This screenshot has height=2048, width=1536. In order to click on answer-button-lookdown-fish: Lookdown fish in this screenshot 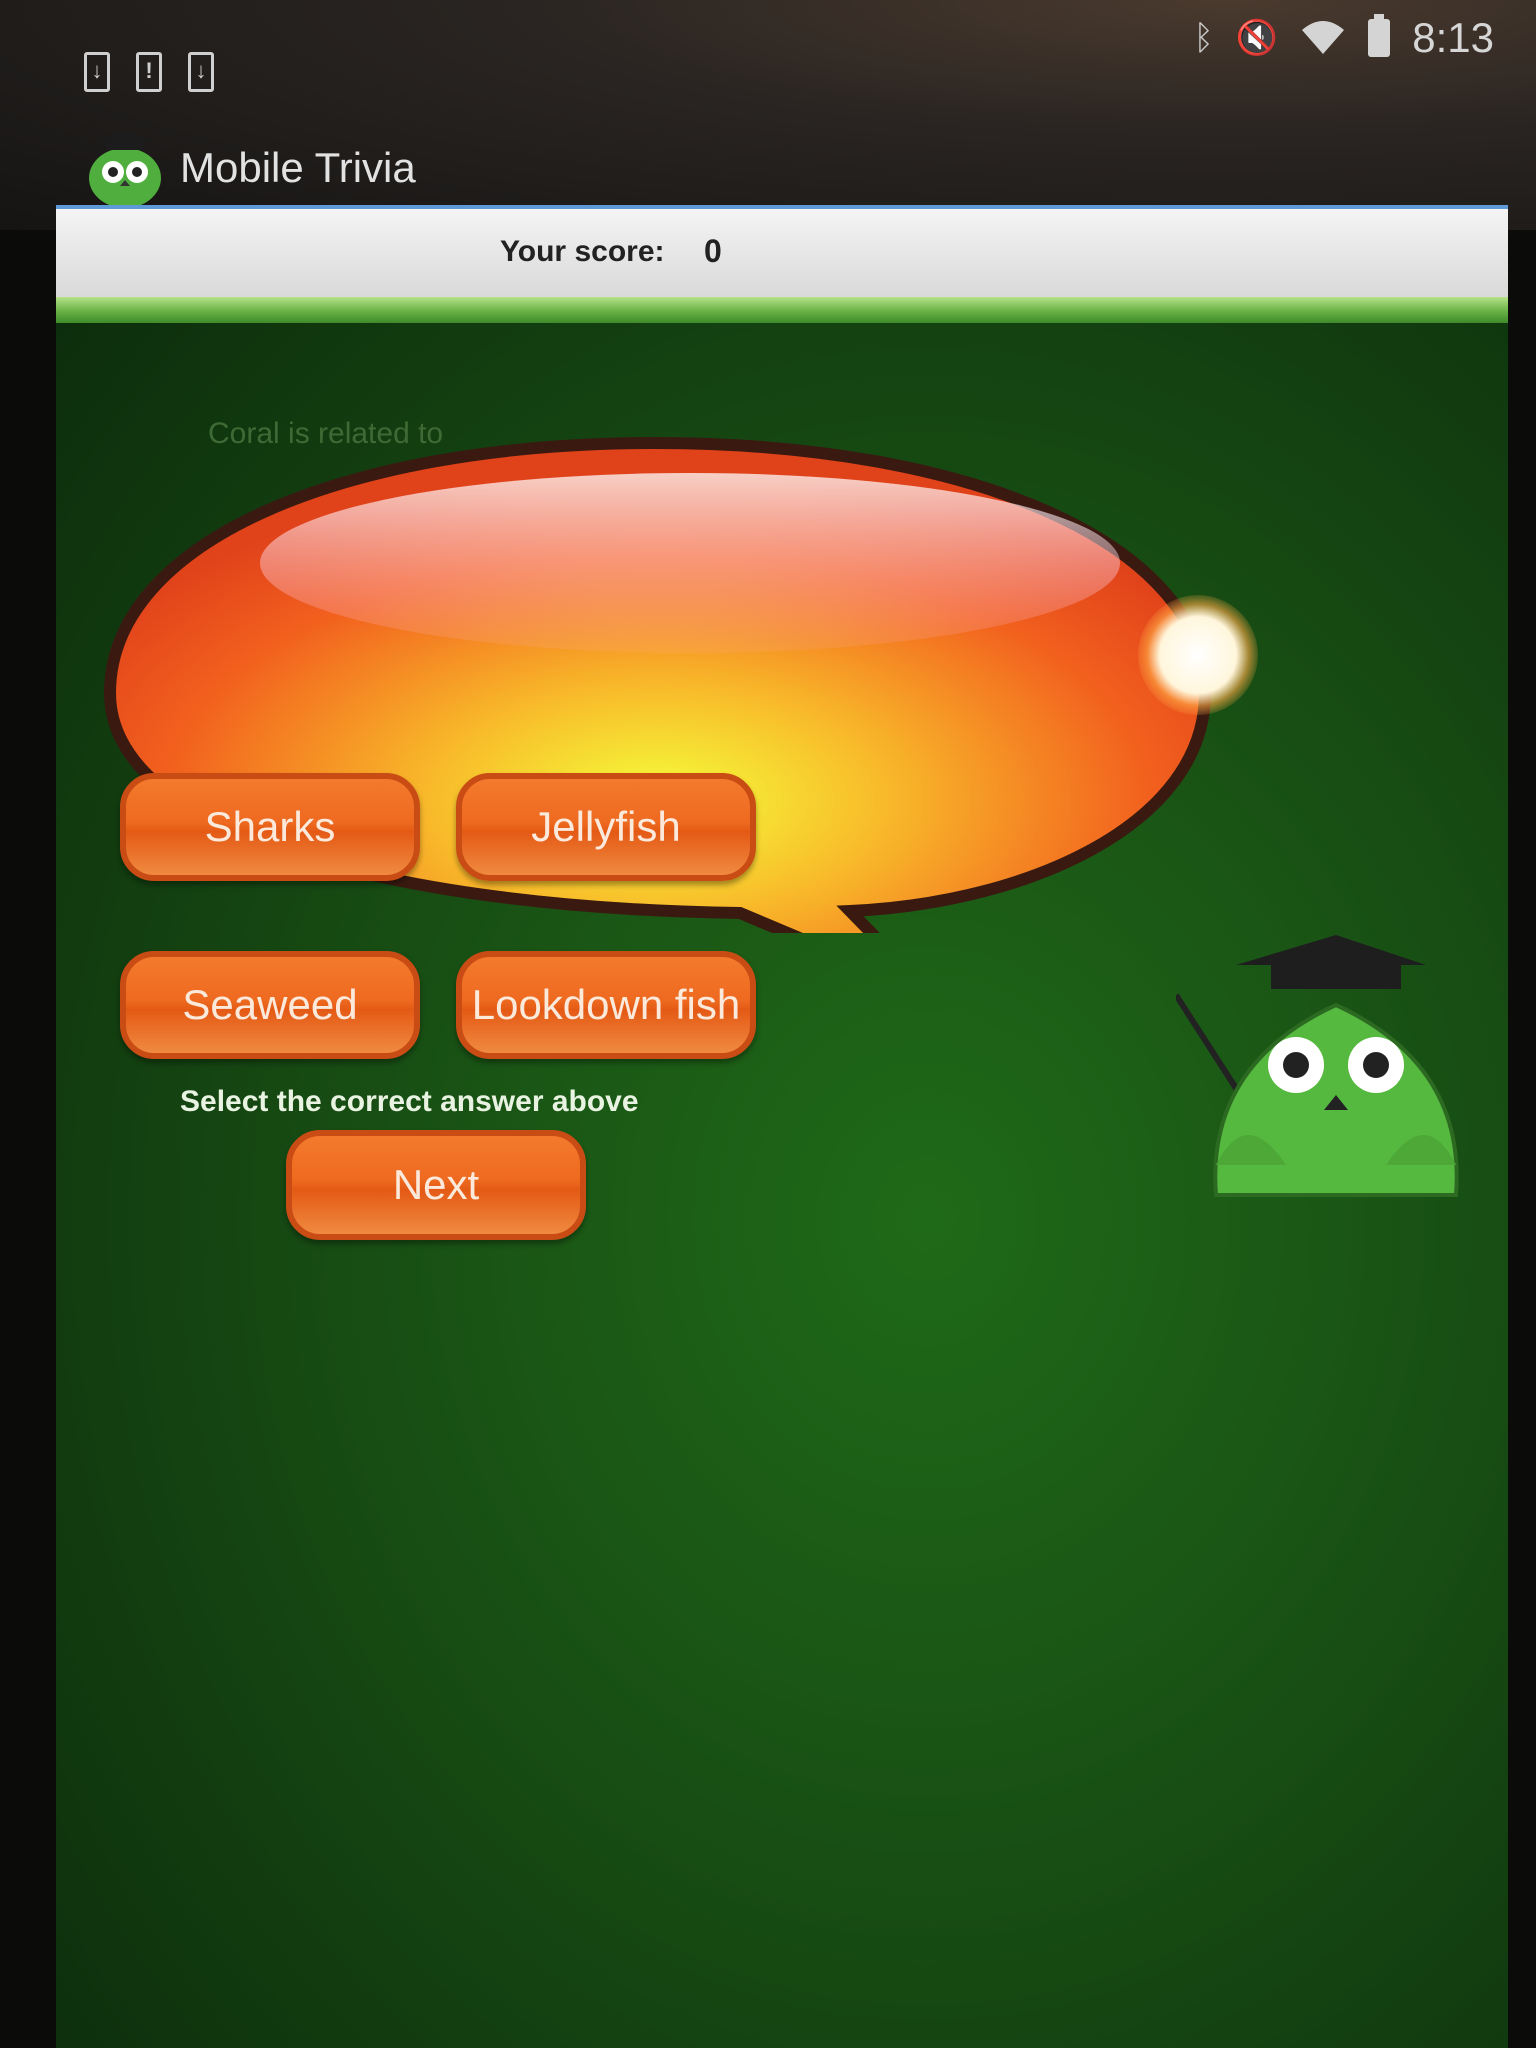, I will do `click(606, 1005)`.